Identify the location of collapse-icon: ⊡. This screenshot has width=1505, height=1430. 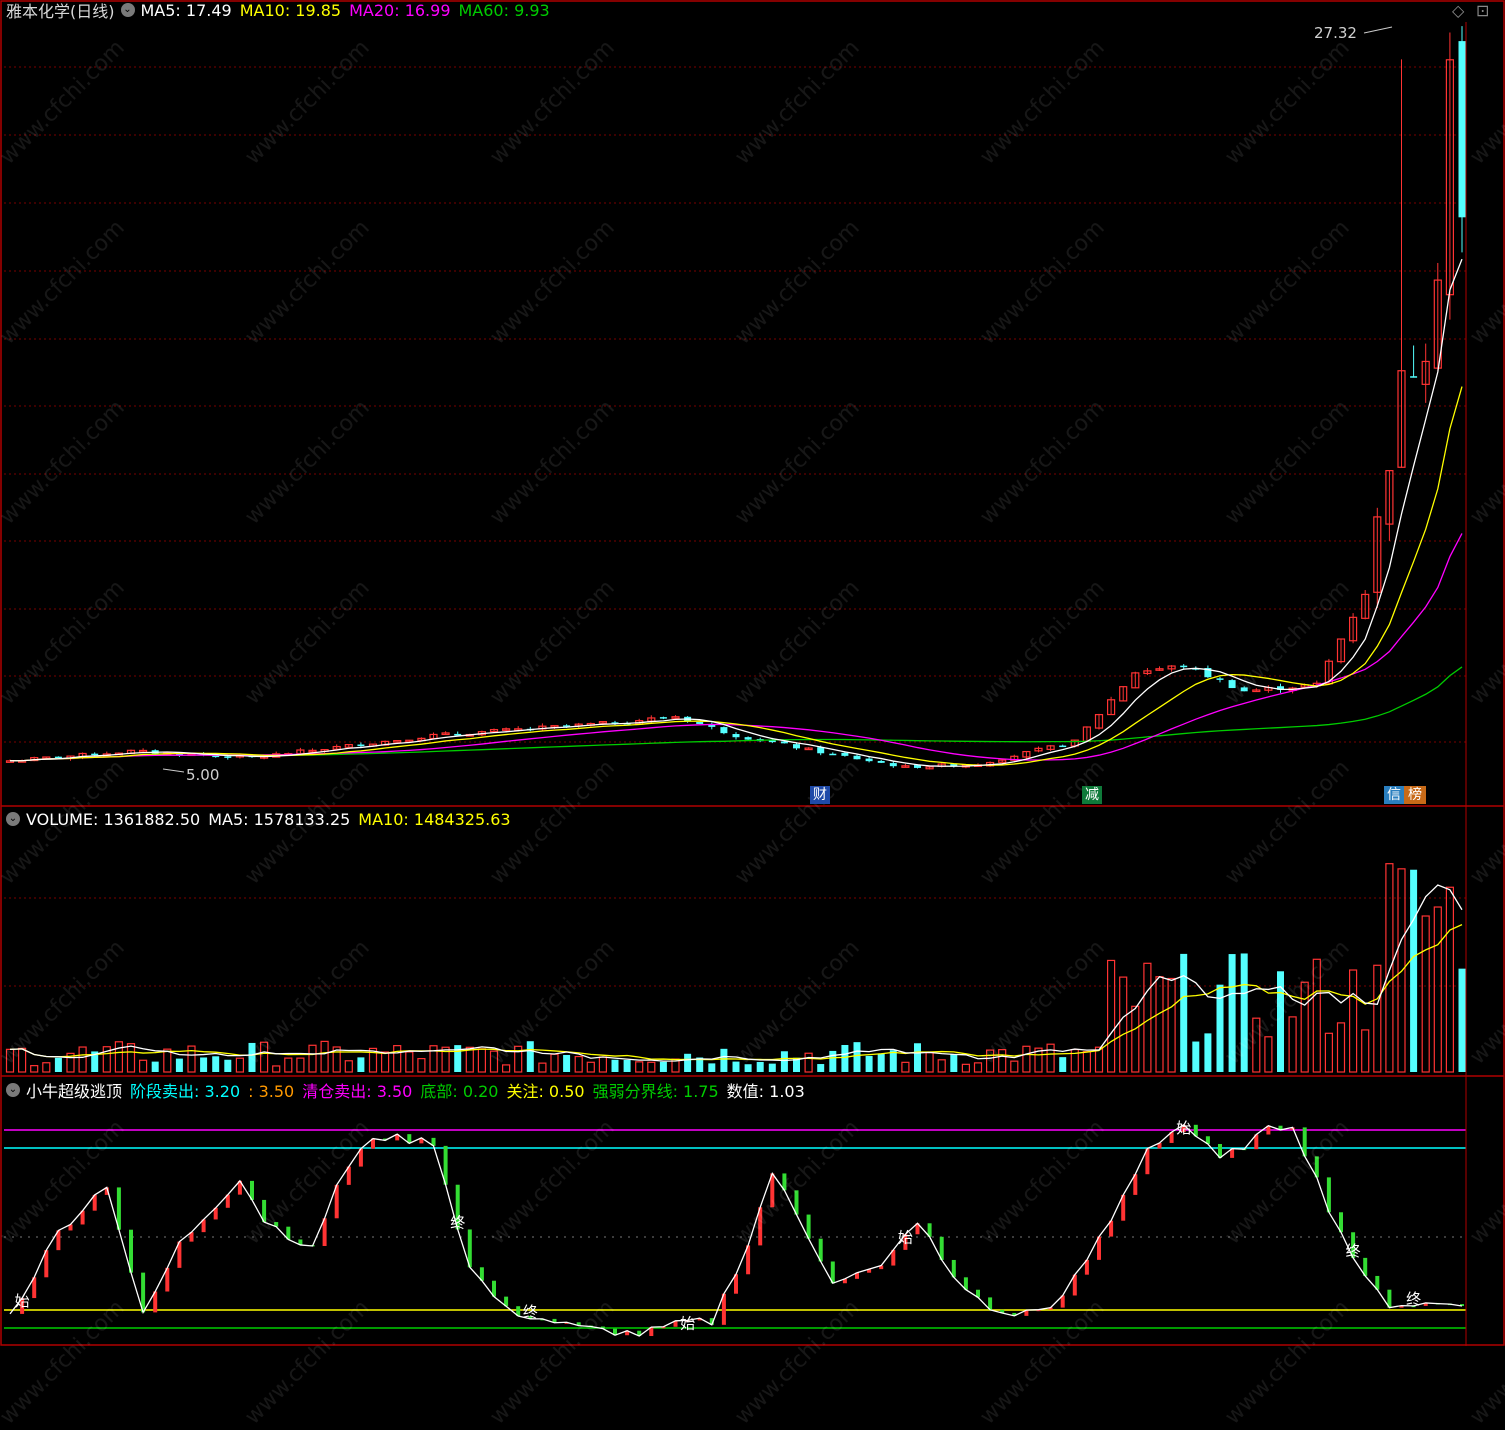
(1482, 10).